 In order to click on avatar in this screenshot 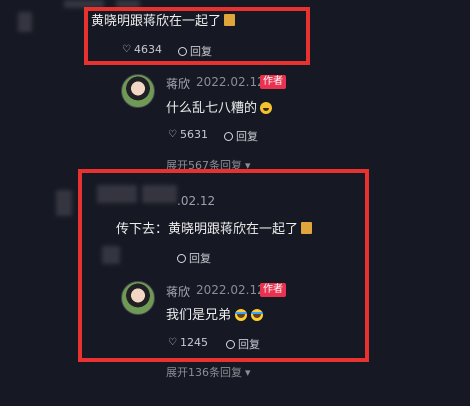, I will do `click(138, 91)`.